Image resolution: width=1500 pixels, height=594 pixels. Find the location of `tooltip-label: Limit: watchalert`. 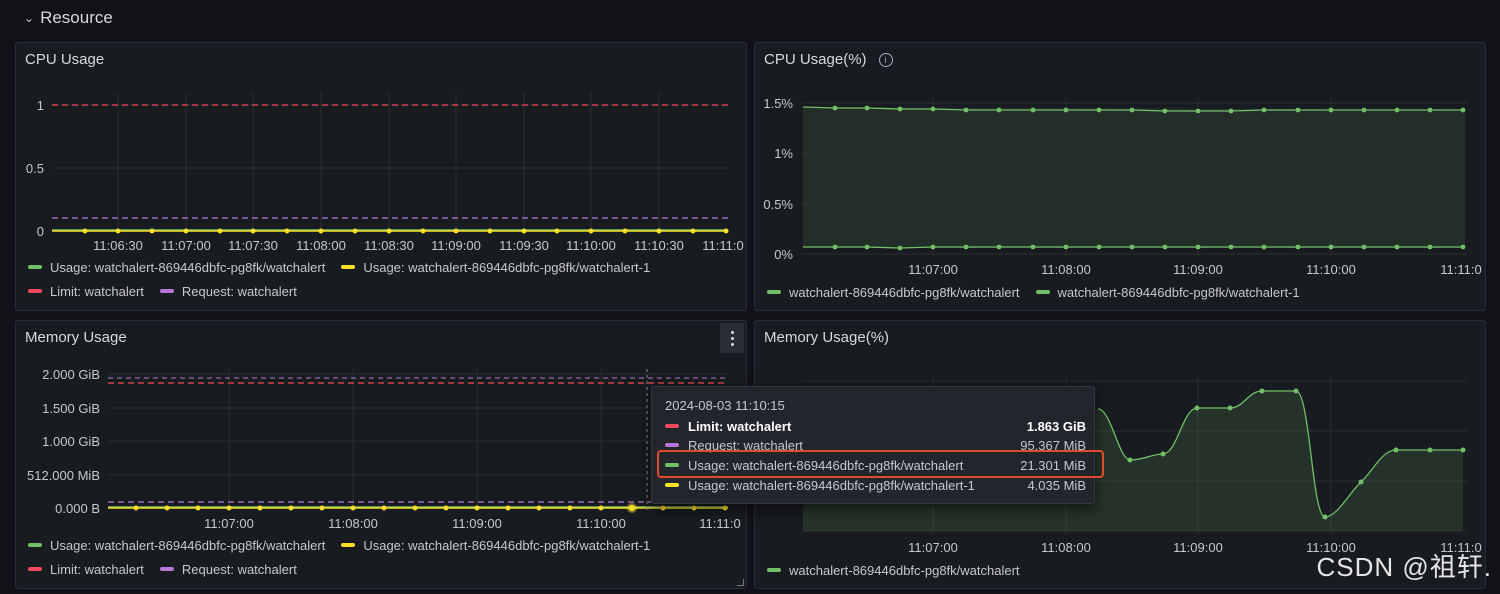

tooltip-label: Limit: watchalert is located at coordinates (740, 426).